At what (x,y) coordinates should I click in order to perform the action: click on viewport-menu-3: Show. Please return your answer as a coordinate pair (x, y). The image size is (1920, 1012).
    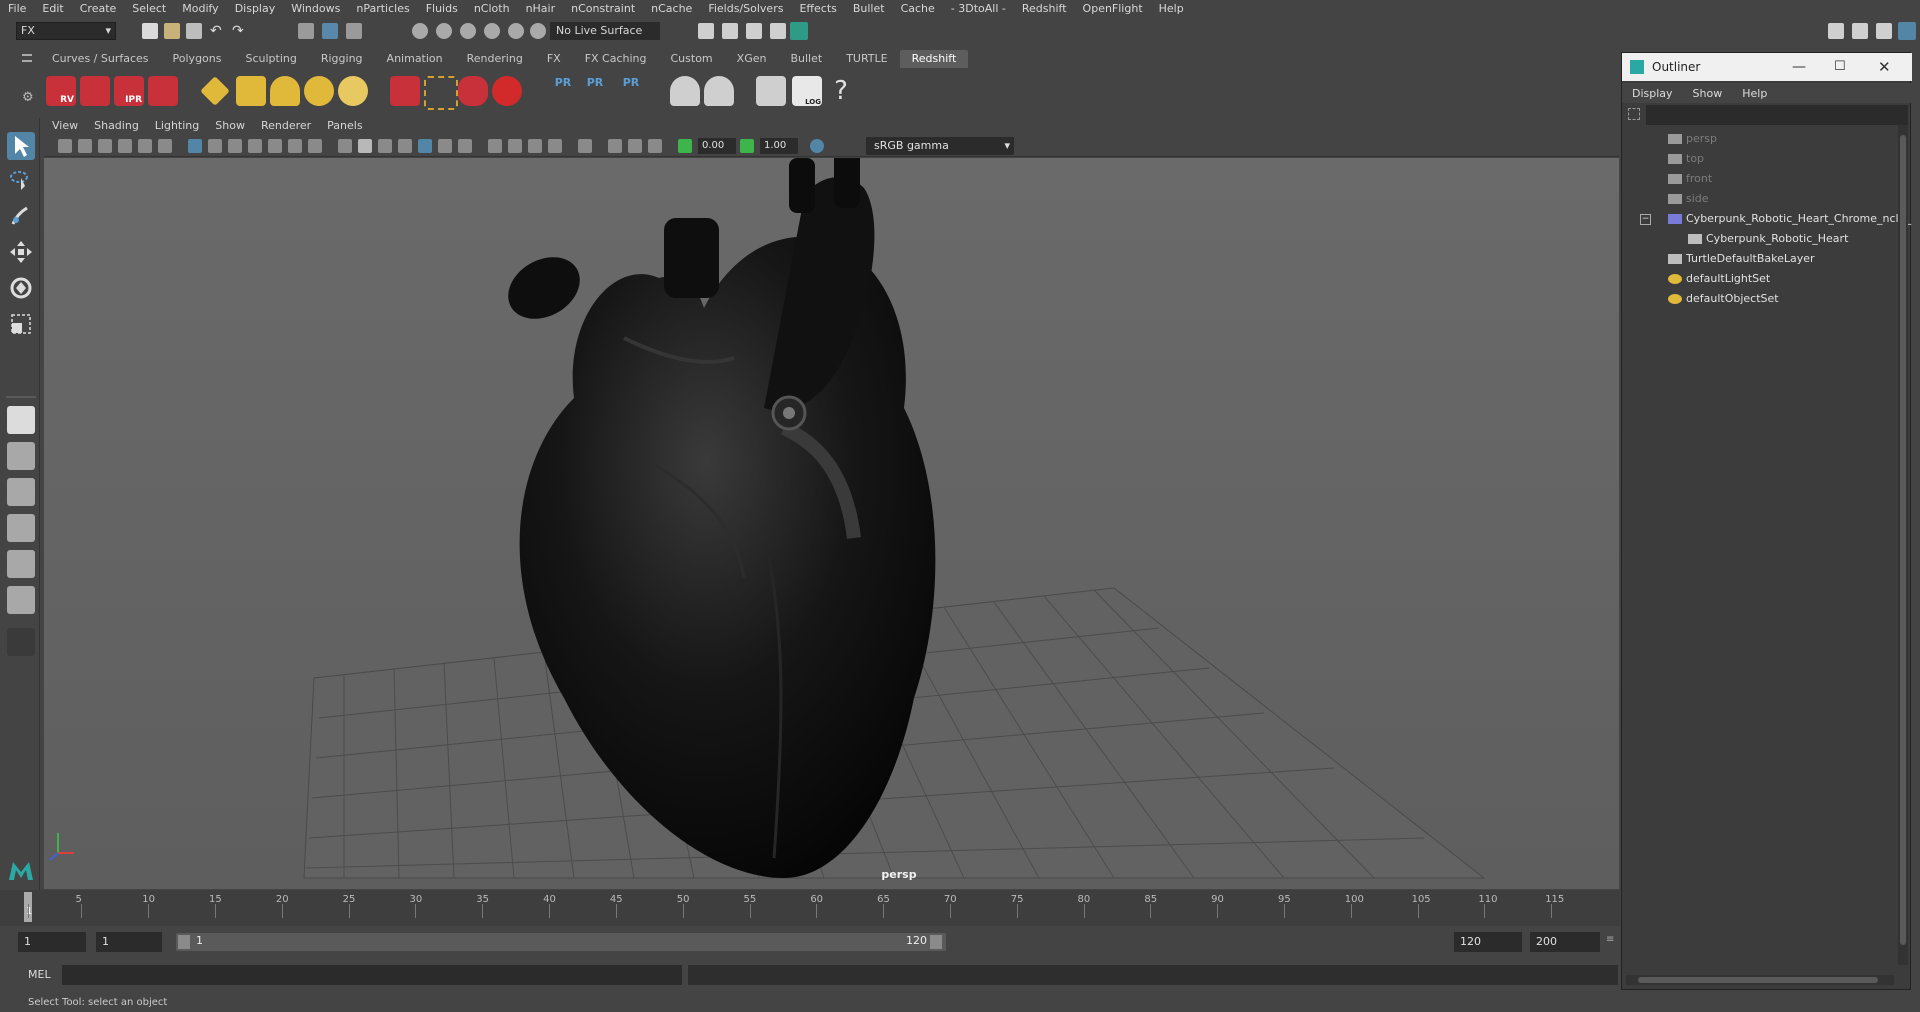
    Looking at the image, I should click on (230, 125).